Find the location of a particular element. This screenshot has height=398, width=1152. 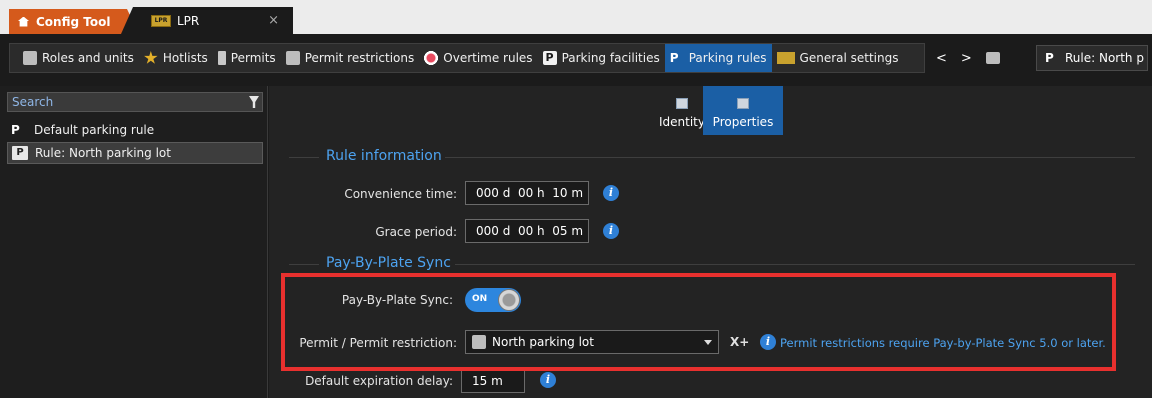

default-expiration-delay-field: 15 m is located at coordinates (493, 381).